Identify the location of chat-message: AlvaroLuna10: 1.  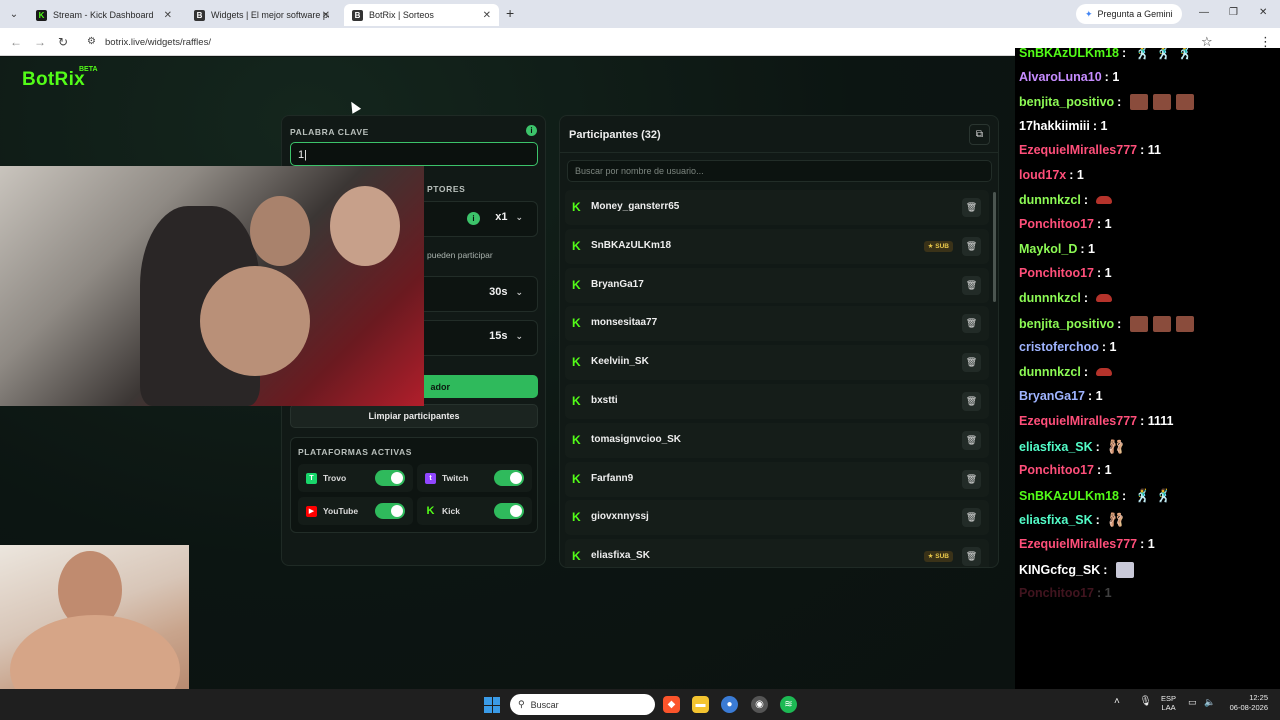
(1069, 77).